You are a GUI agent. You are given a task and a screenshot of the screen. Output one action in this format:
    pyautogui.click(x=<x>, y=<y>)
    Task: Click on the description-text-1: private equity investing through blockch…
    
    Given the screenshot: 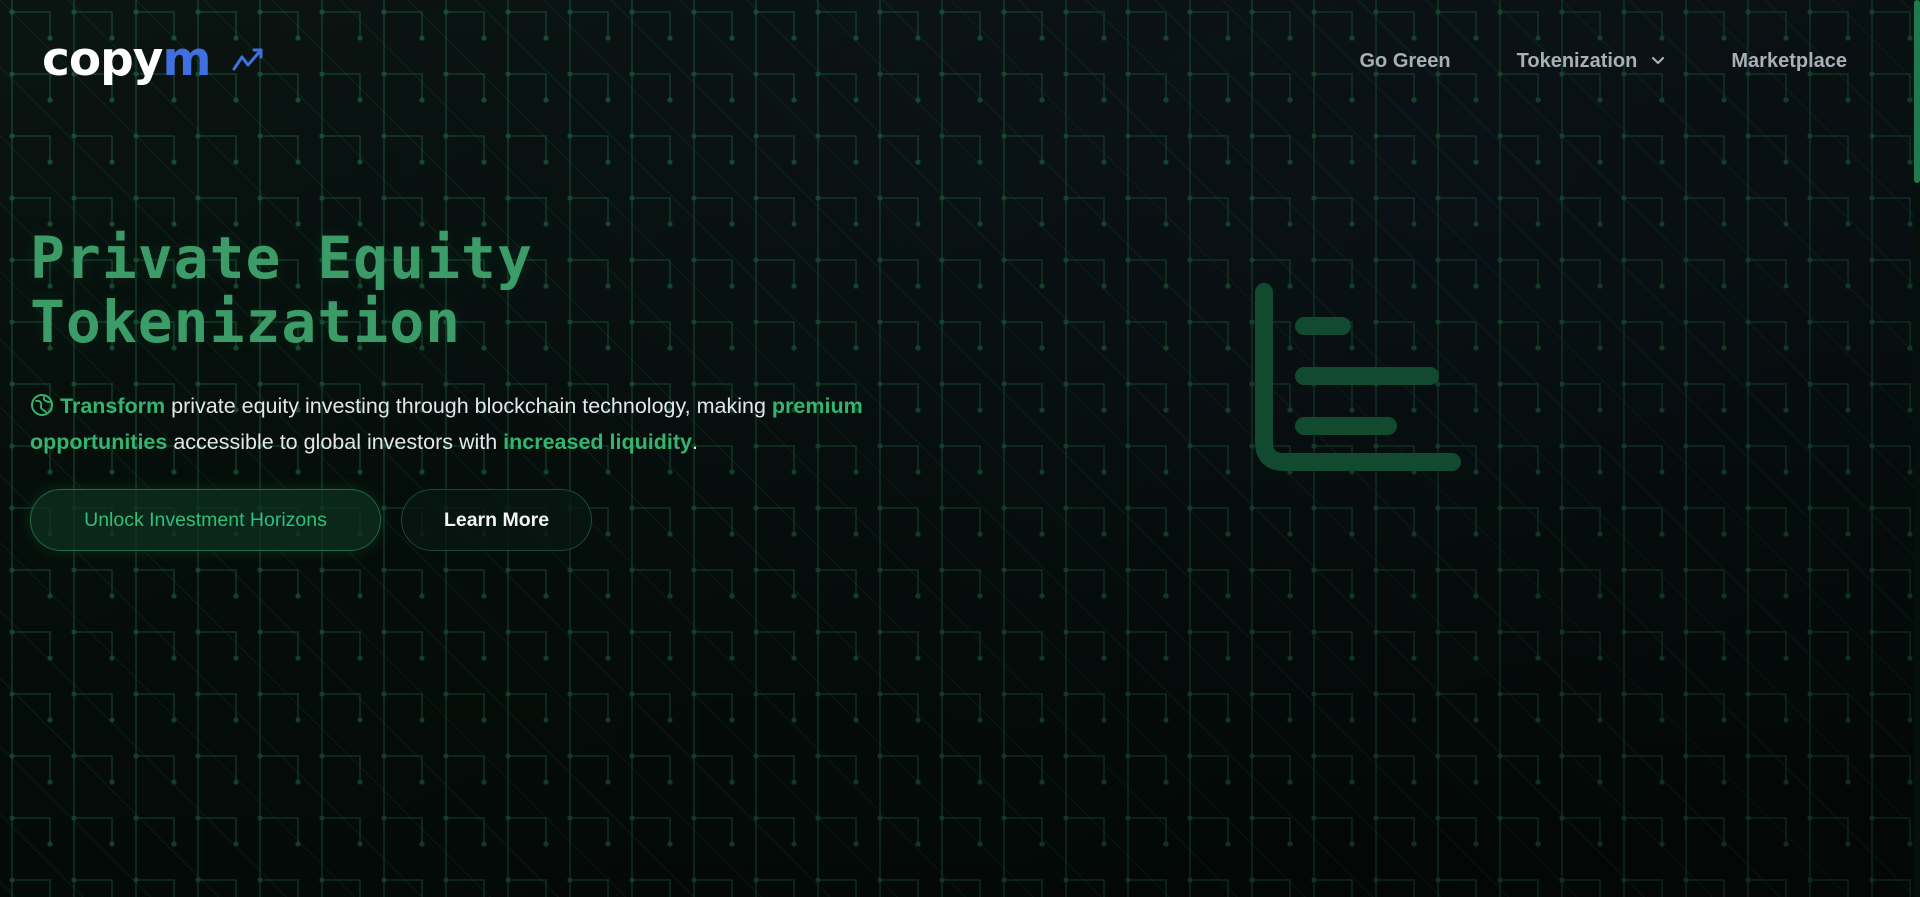 What is the action you would take?
    pyautogui.click(x=468, y=406)
    